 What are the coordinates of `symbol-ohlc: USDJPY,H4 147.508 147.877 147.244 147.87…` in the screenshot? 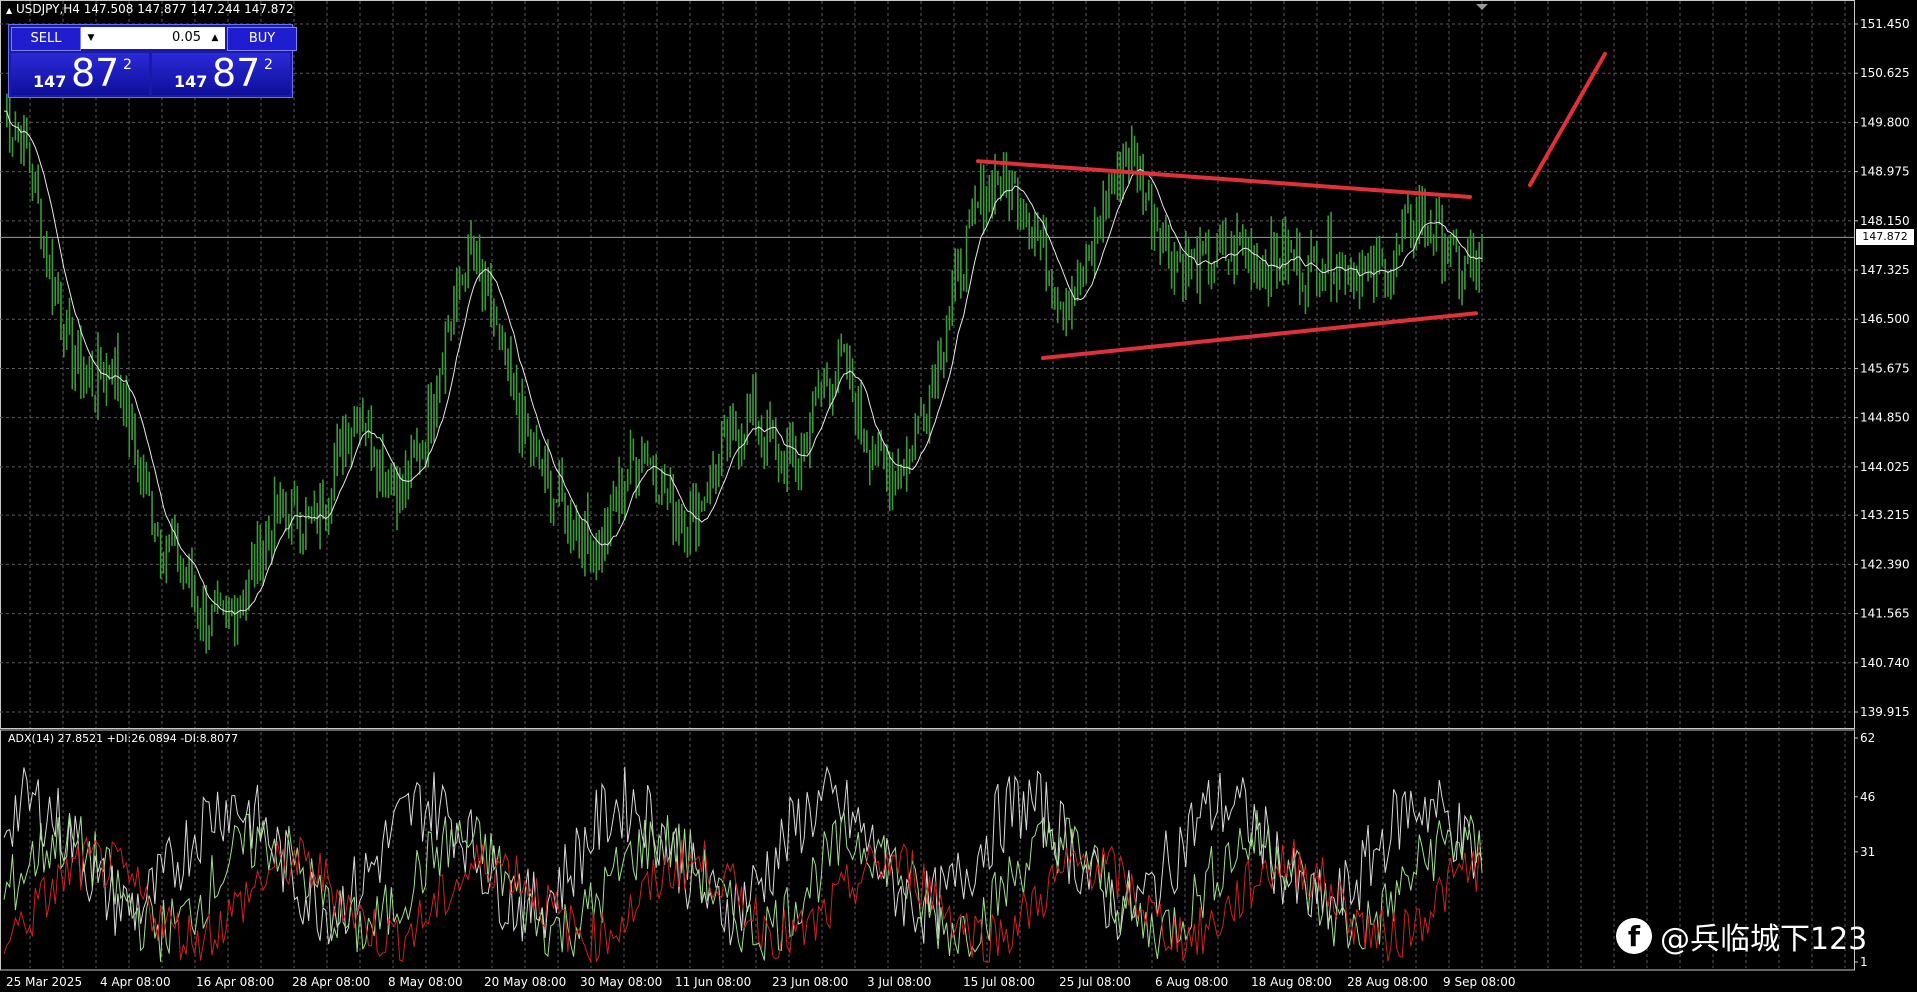 It's located at (154, 9).